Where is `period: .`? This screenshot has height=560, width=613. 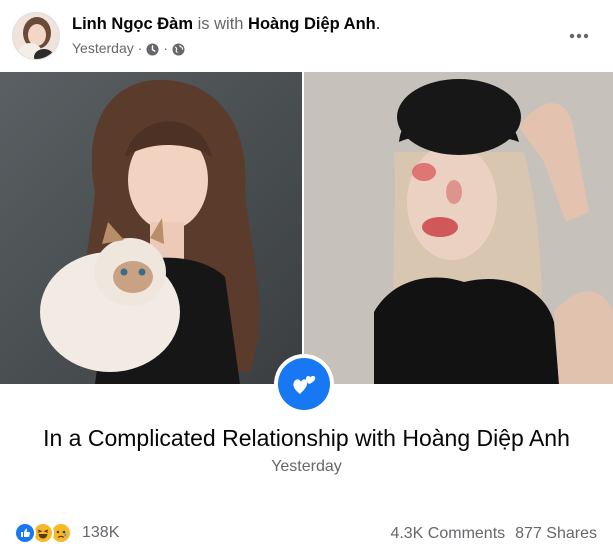 period: . is located at coordinates (378, 24).